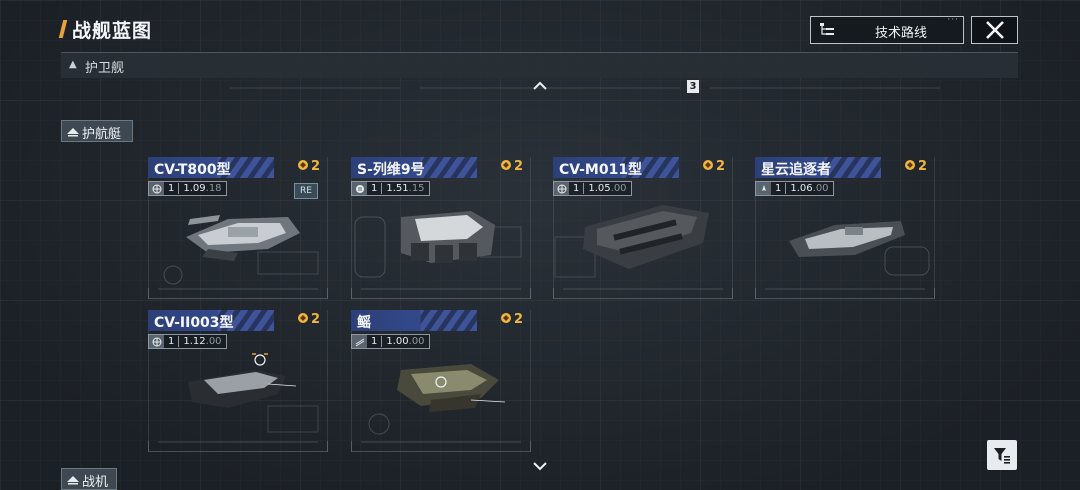  I want to click on category-label: 战机, so click(95, 482).